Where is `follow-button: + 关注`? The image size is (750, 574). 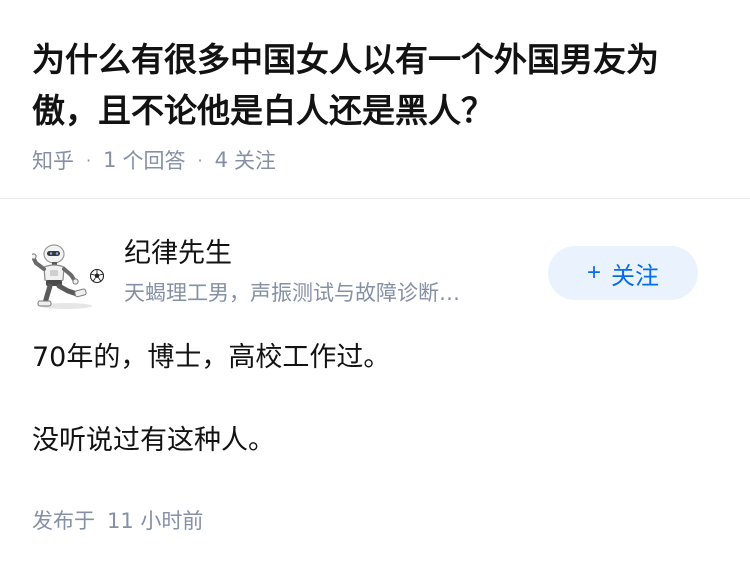
follow-button: + 关注 is located at coordinates (623, 273).